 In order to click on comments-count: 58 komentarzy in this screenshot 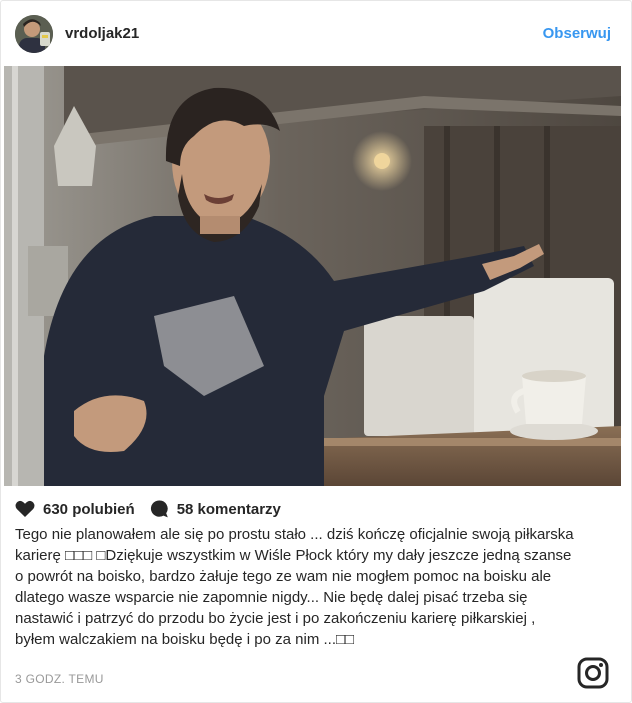, I will do `click(228, 509)`.